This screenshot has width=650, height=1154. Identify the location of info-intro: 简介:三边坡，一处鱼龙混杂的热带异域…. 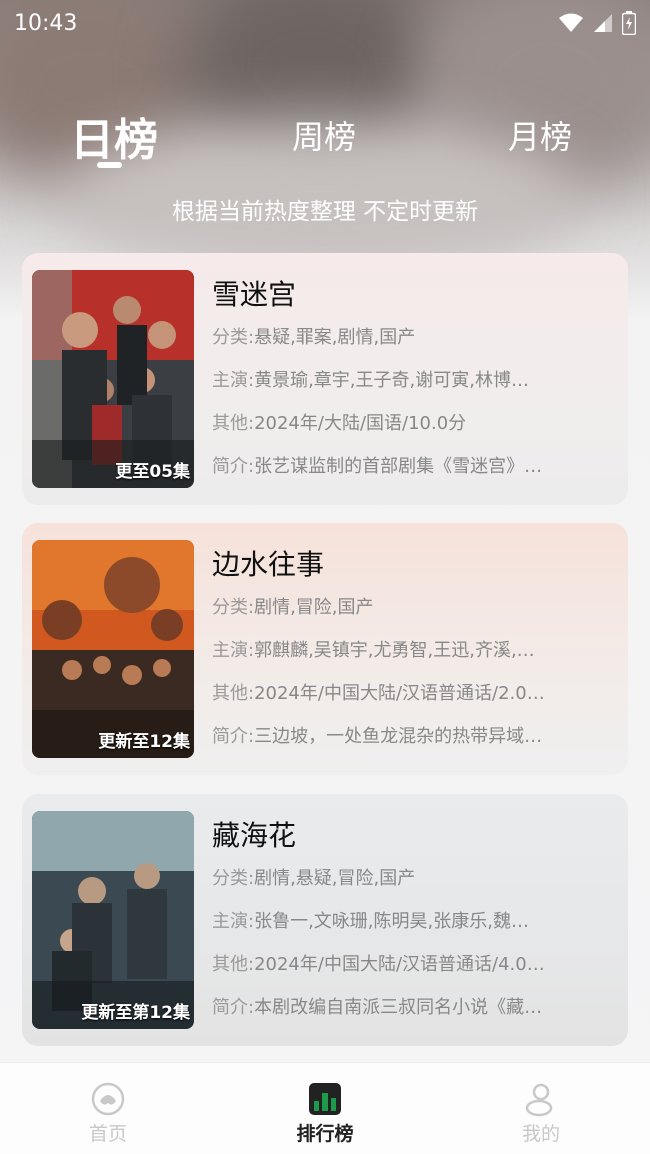
(414, 735).